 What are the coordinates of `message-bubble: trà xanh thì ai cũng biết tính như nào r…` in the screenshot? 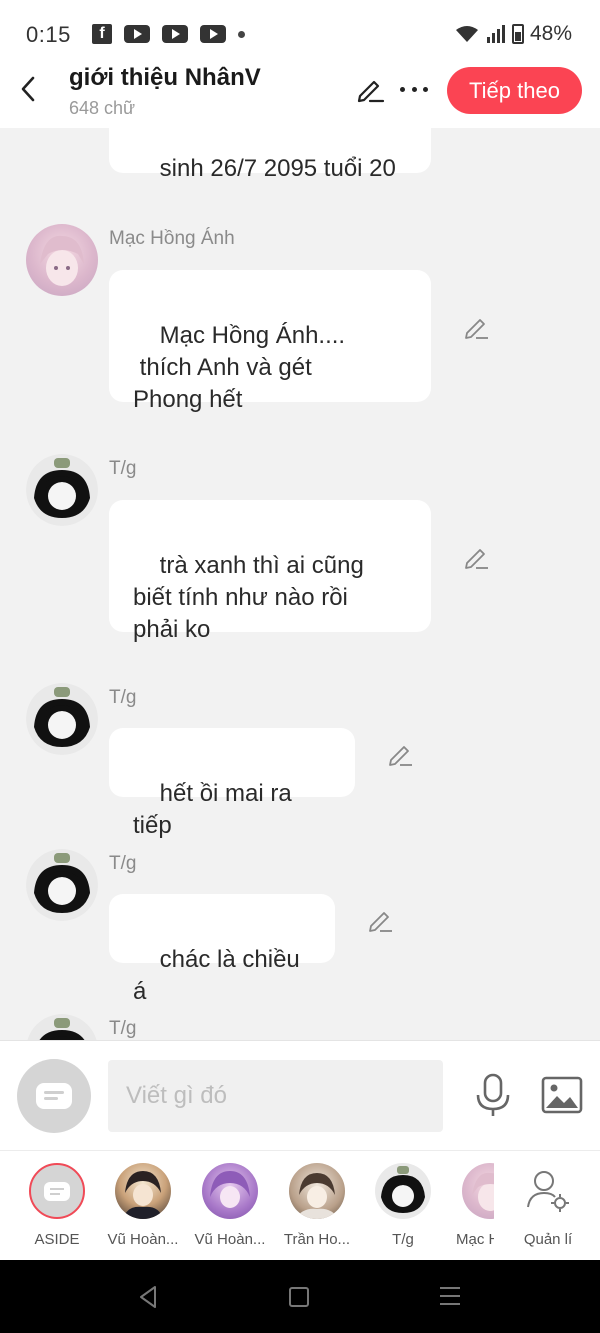 It's located at (270, 571).